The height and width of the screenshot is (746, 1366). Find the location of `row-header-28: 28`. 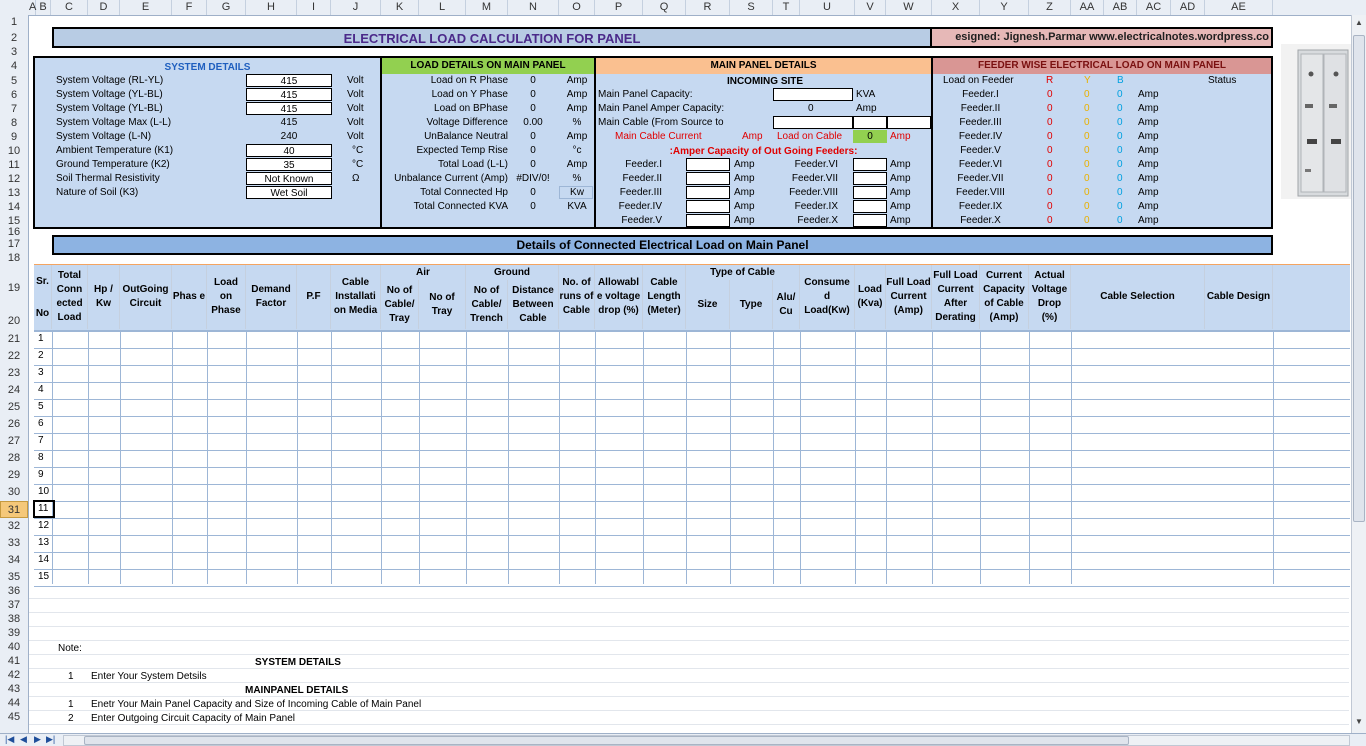

row-header-28: 28 is located at coordinates (14, 458).